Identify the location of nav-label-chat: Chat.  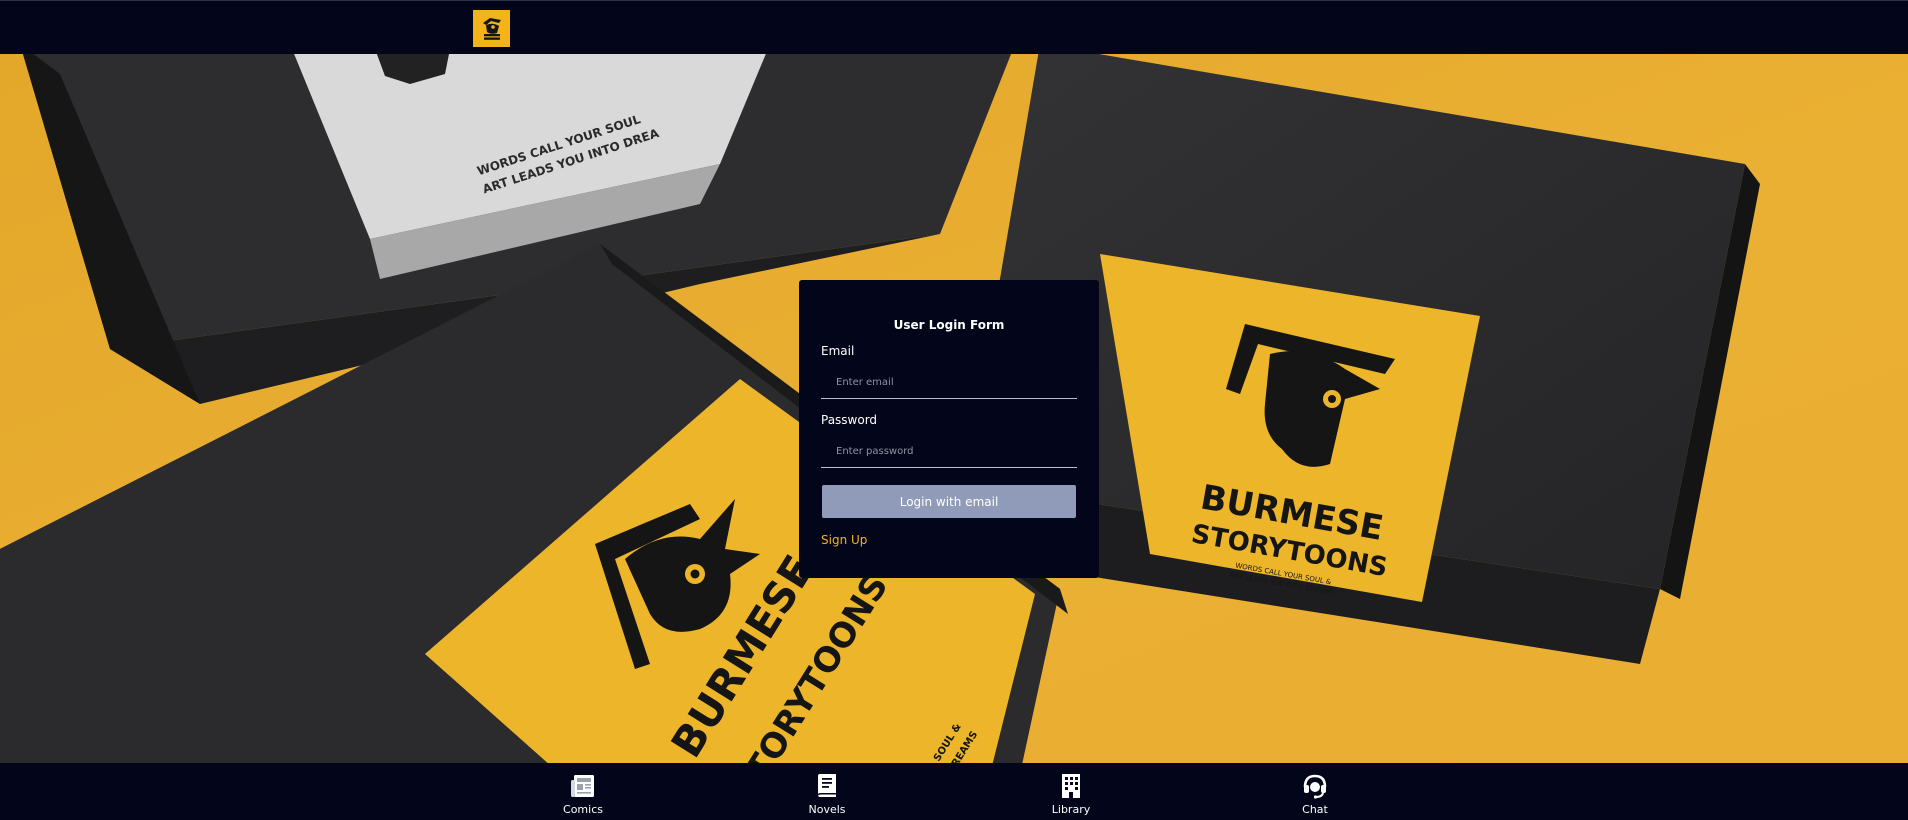
(1315, 809).